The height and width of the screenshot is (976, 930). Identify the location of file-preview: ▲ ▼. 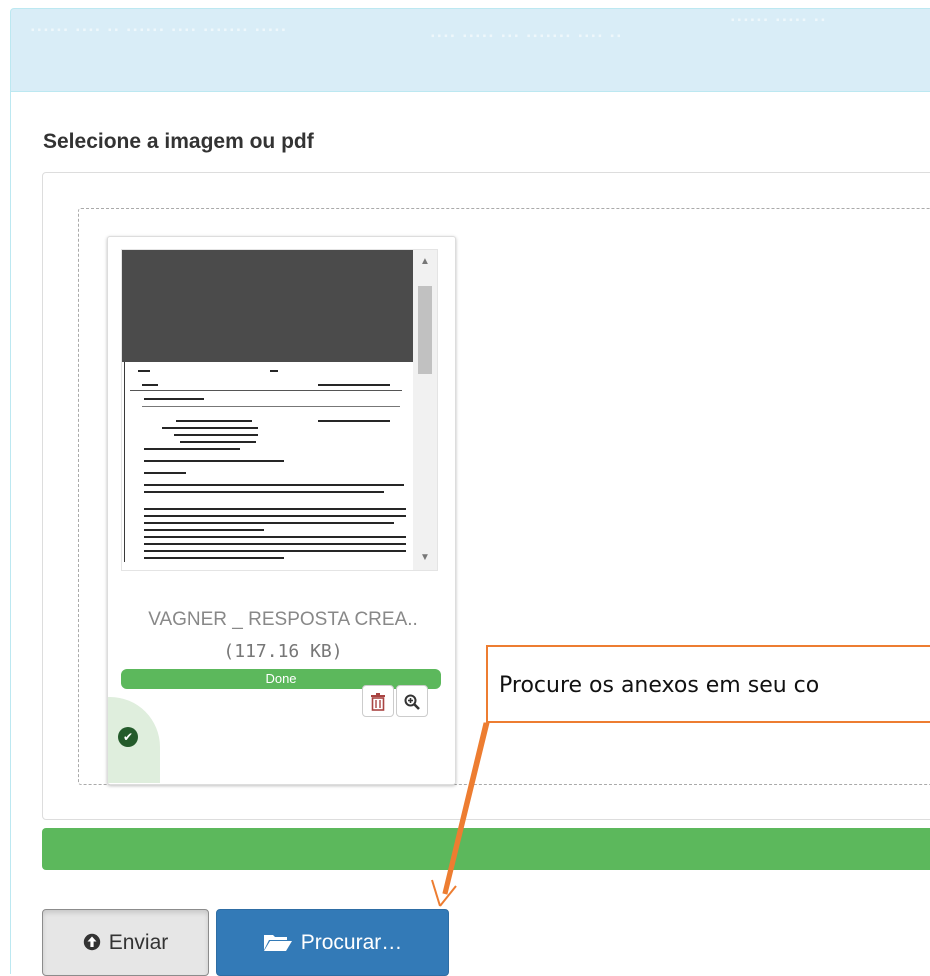
(279, 410).